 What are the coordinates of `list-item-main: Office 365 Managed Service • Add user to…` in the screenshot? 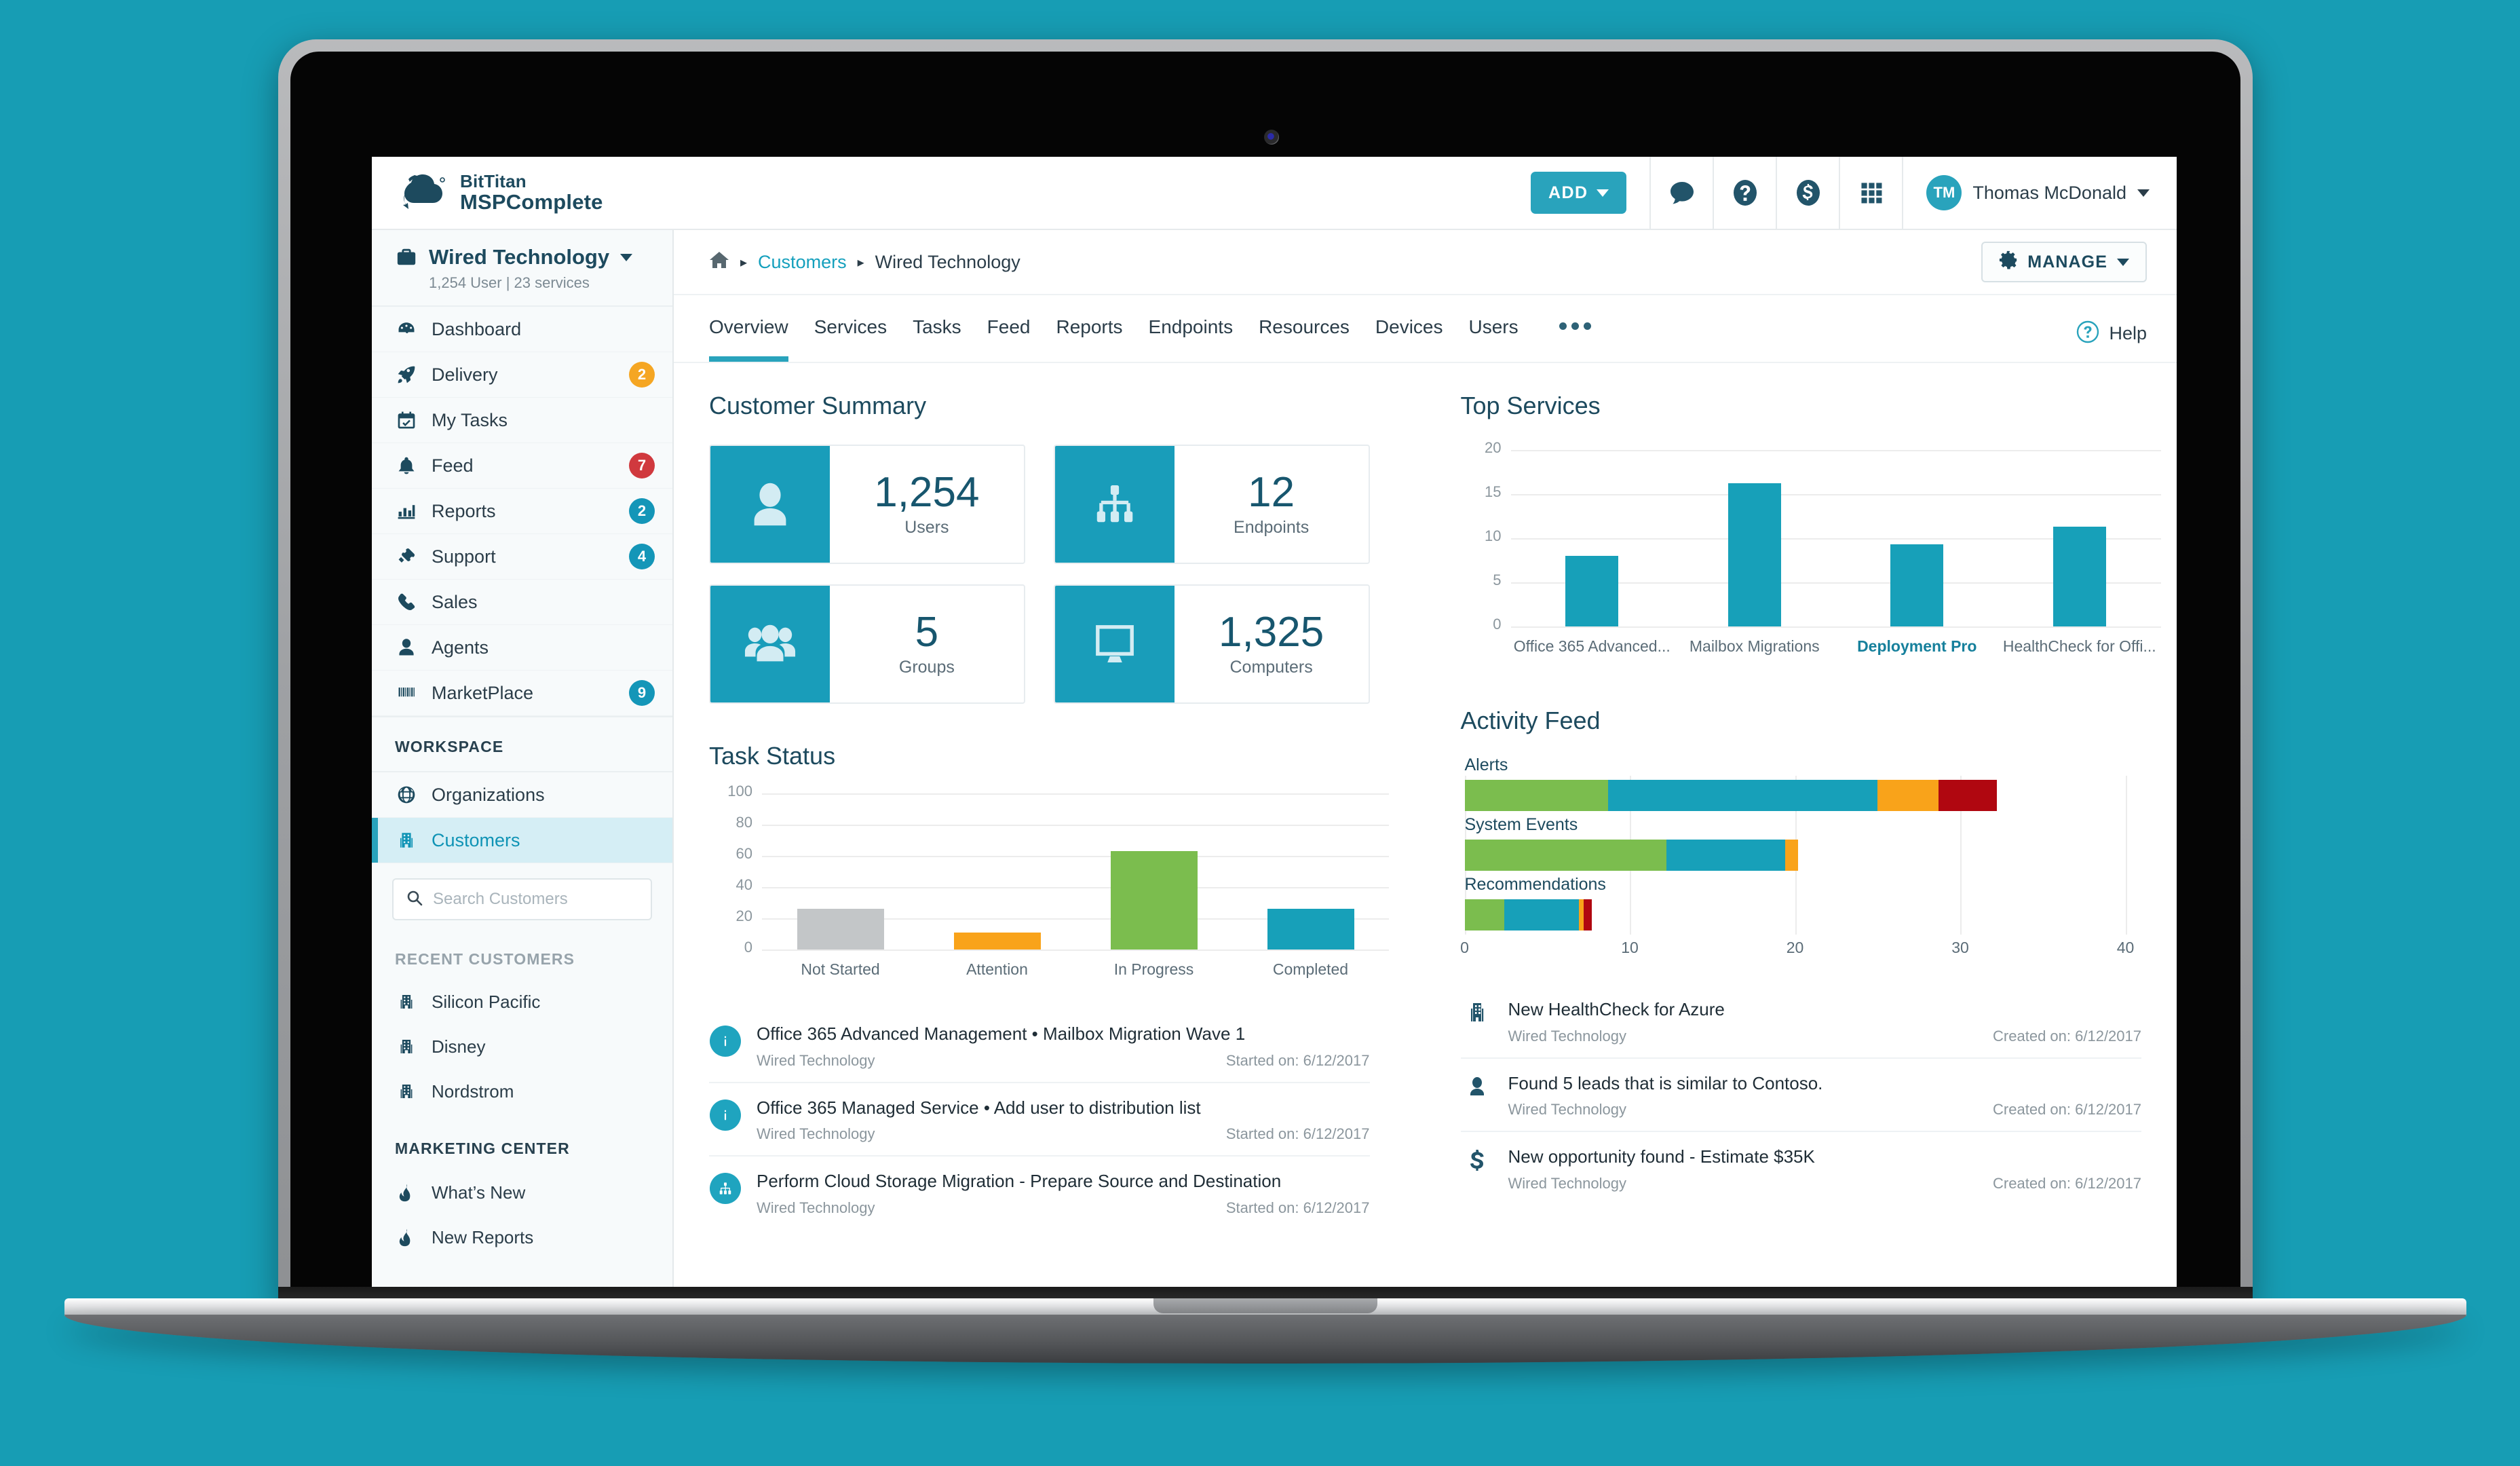 It's located at (1063, 1120).